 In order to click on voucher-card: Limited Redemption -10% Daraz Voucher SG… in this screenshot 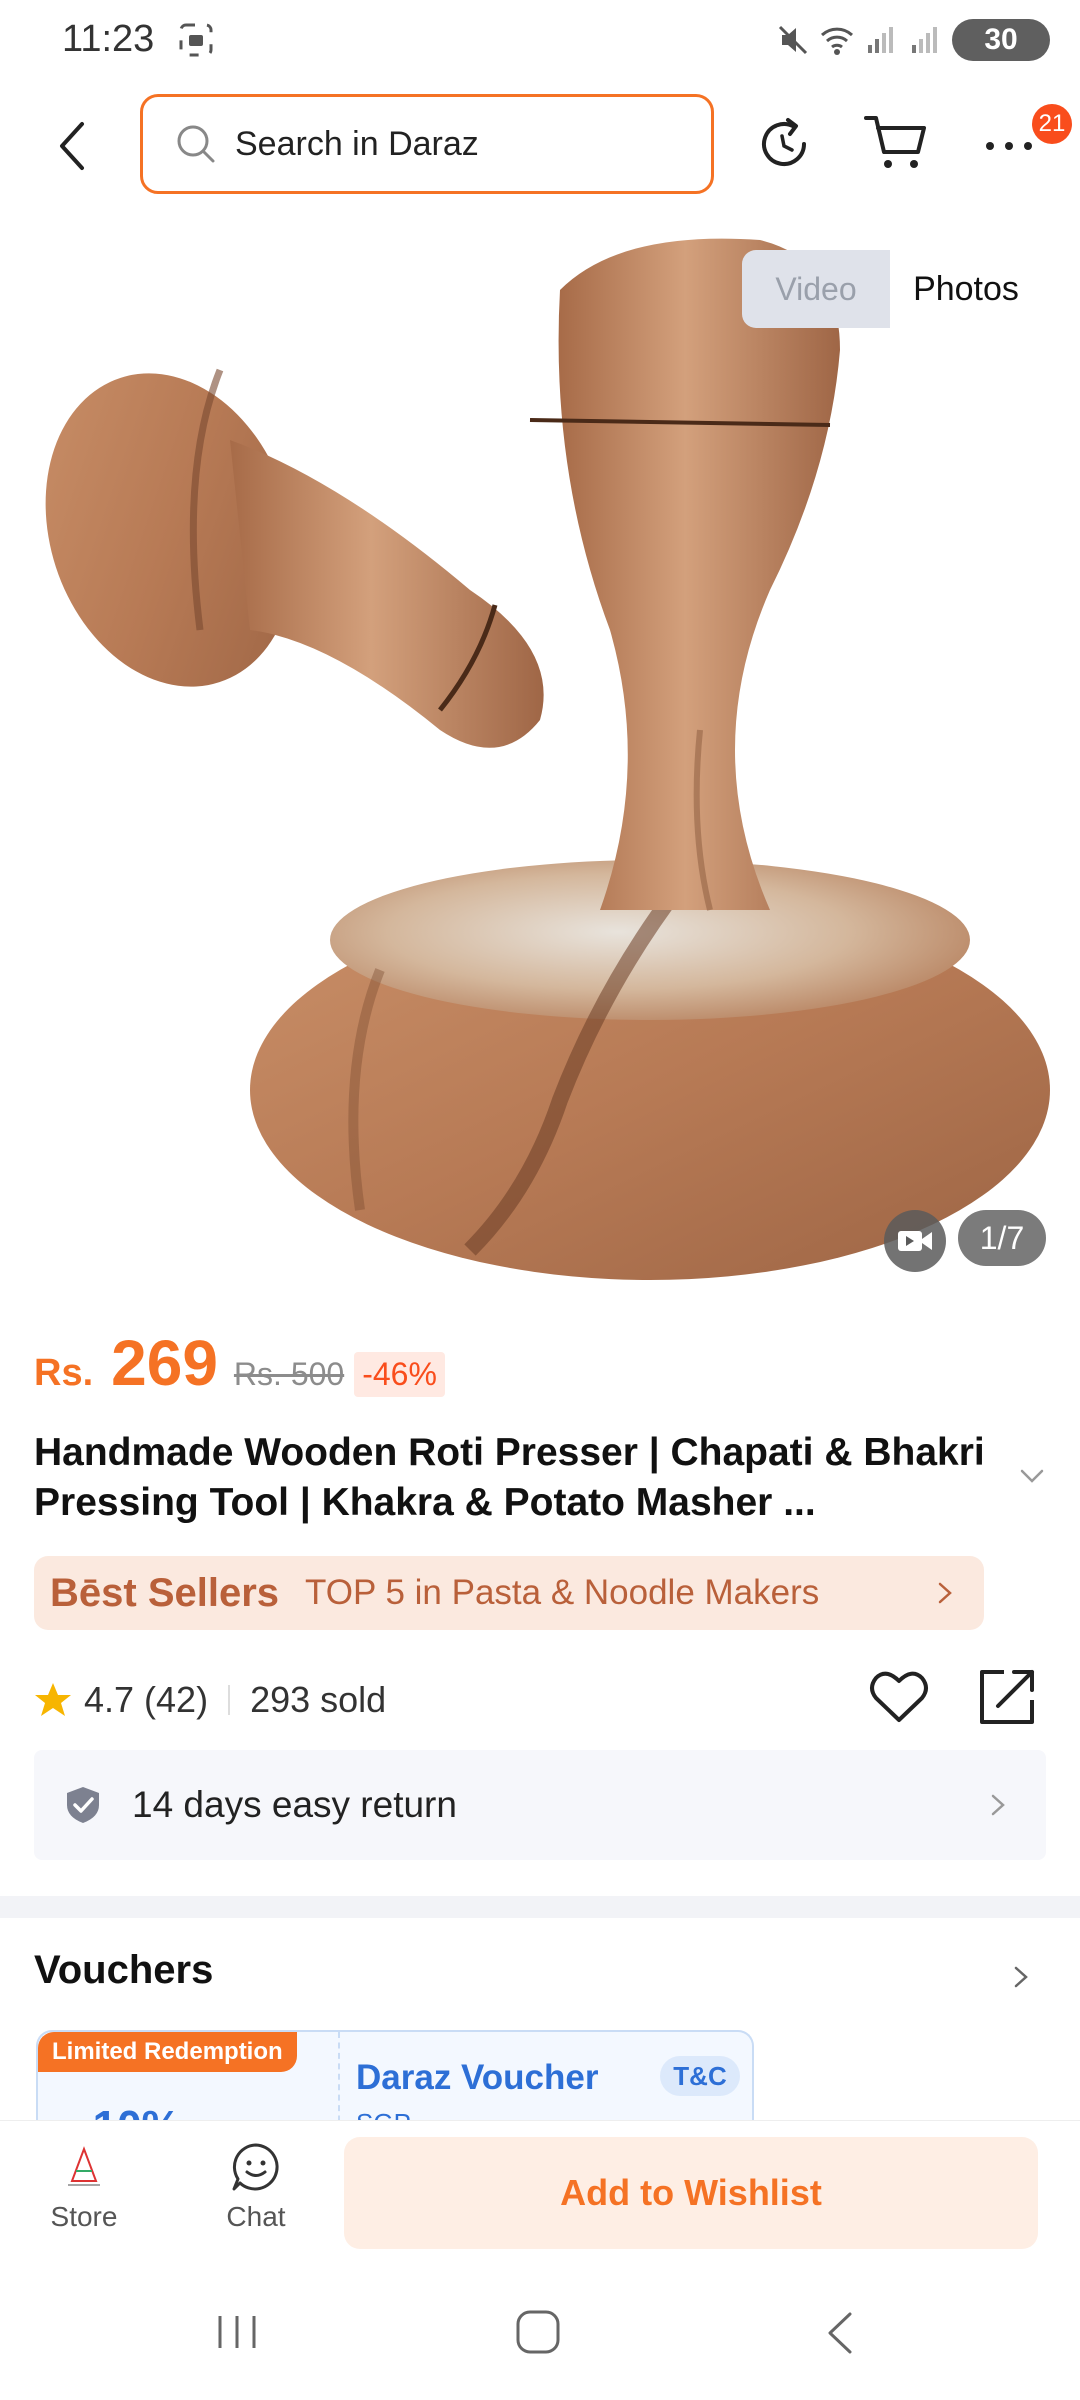, I will do `click(395, 2080)`.